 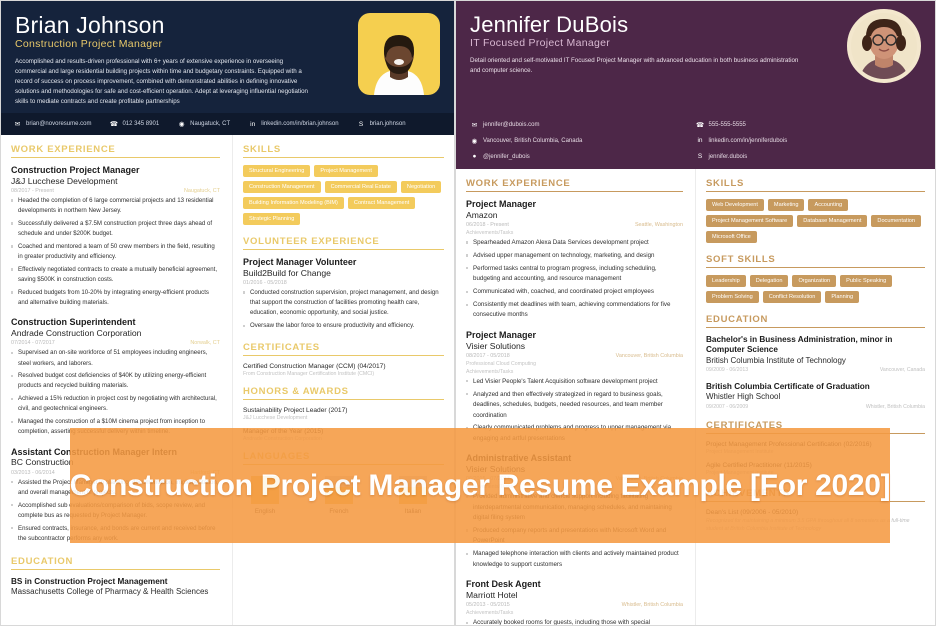 I want to click on soft-skill-tag: Public Speaking, so click(x=866, y=281).